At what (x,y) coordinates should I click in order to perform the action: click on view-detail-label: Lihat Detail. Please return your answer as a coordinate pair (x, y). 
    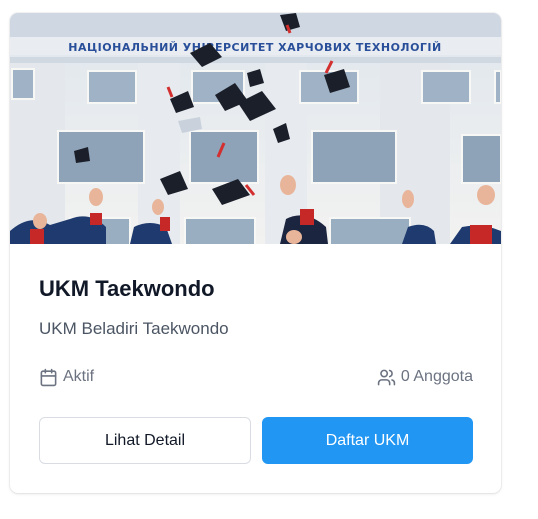
    Looking at the image, I should click on (145, 440).